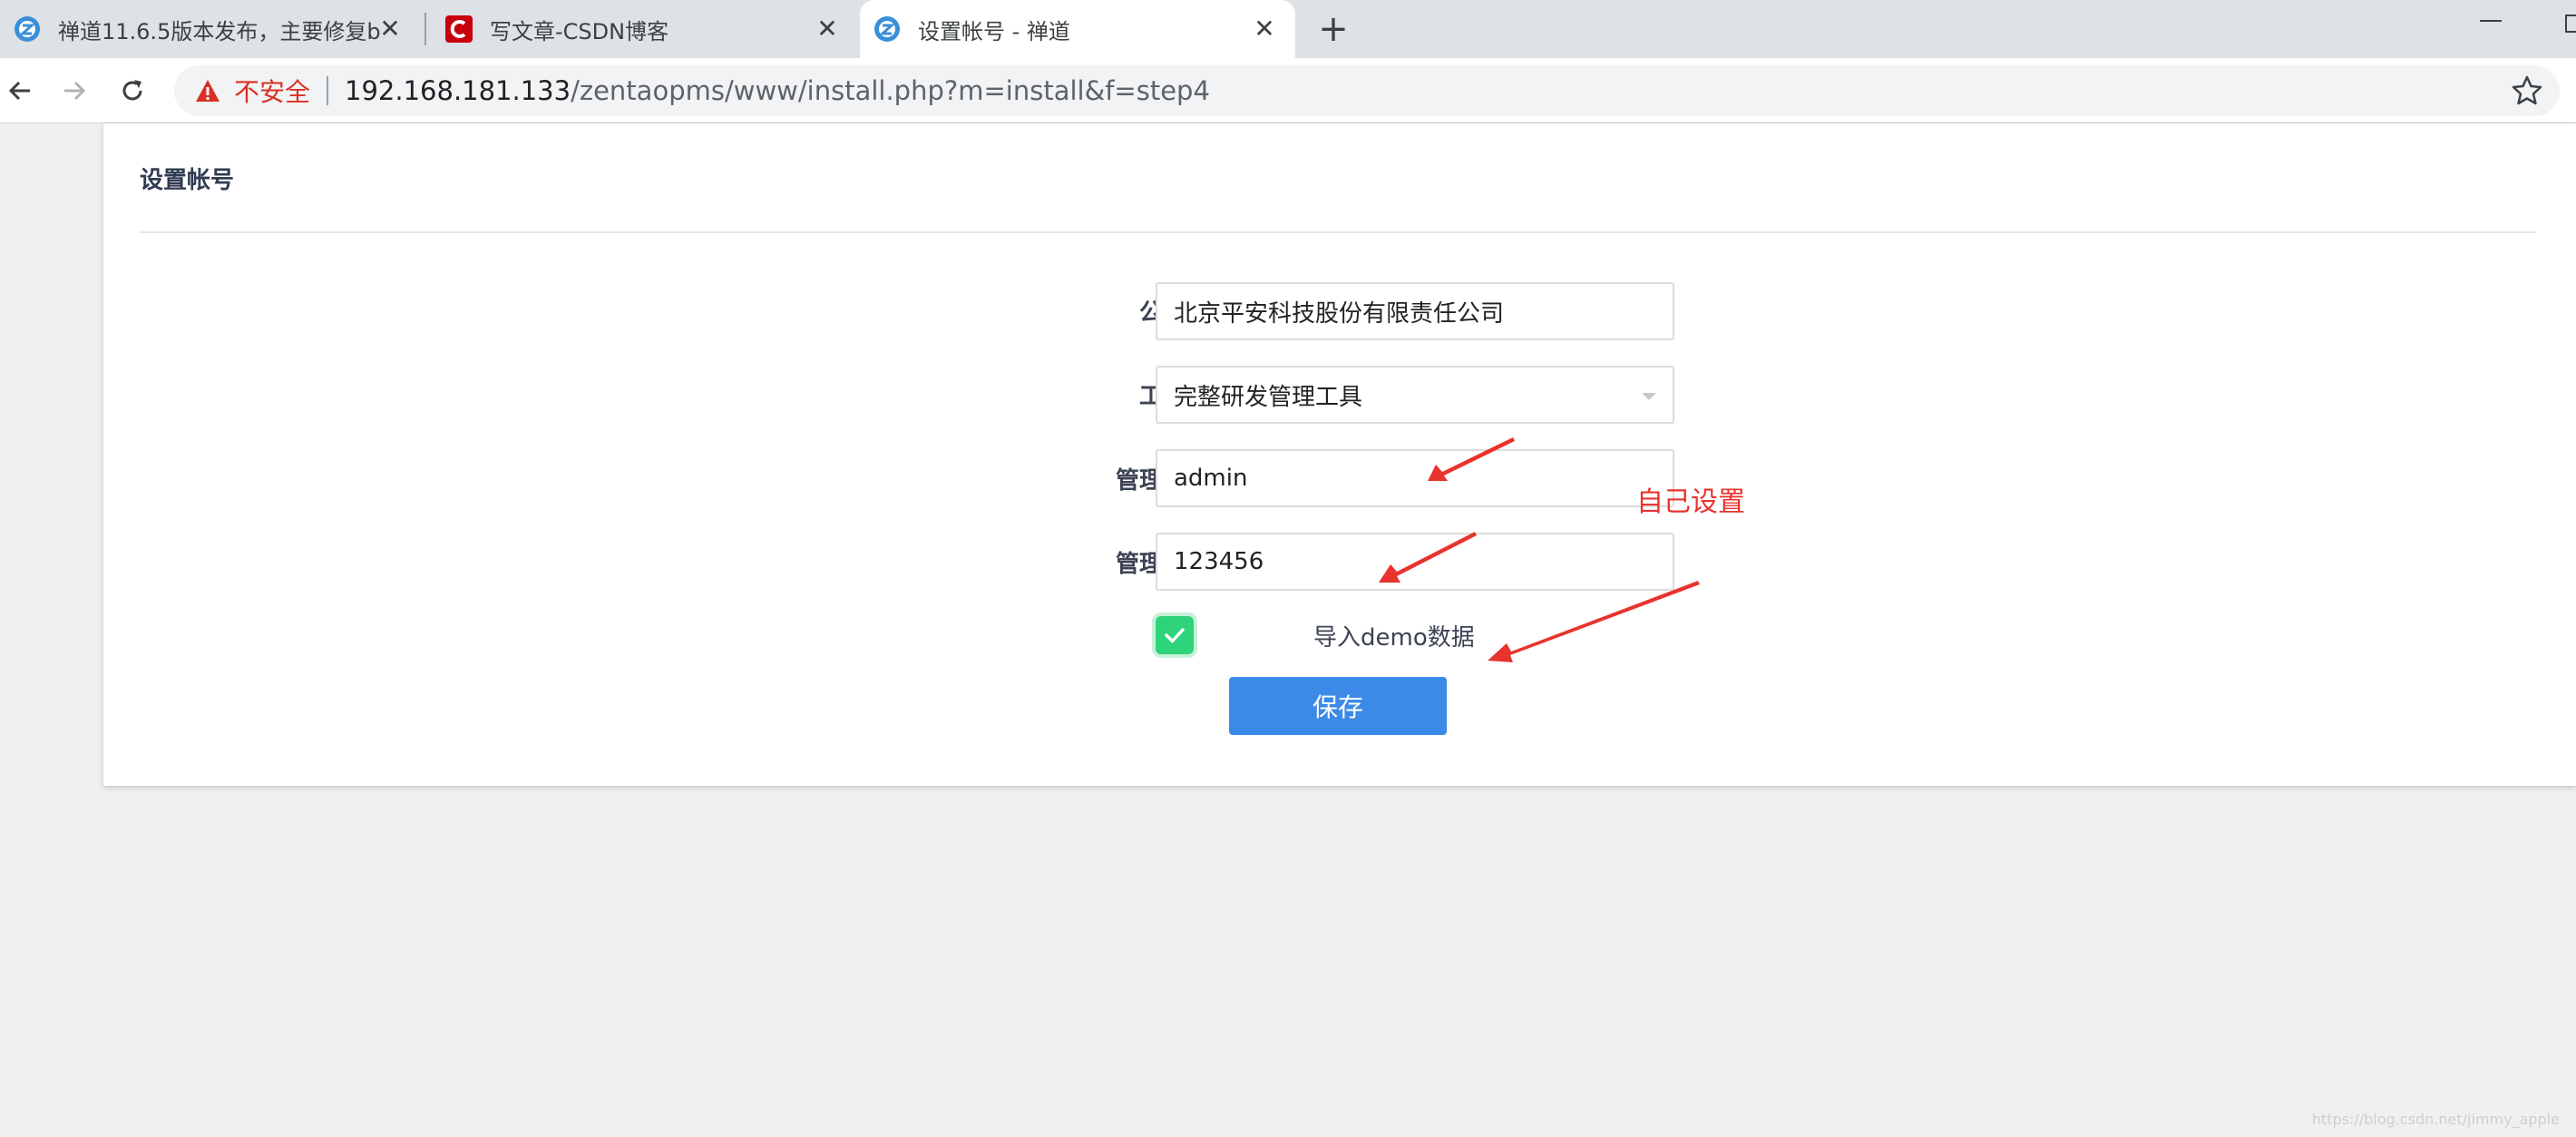  Describe the element at coordinates (1394, 636) in the screenshot. I see `import-demo-label: 导入demo数据` at that location.